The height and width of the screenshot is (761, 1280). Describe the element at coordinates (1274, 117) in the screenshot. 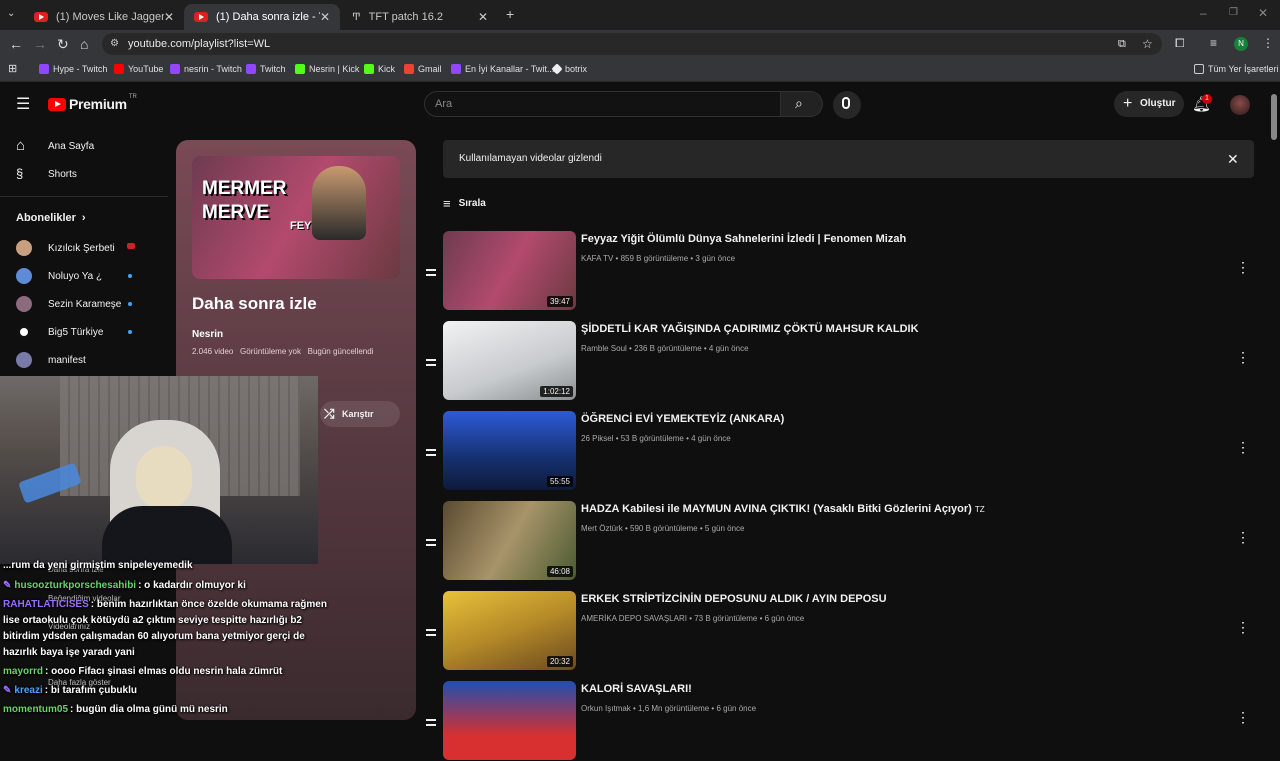

I see `page-scrollbar` at that location.